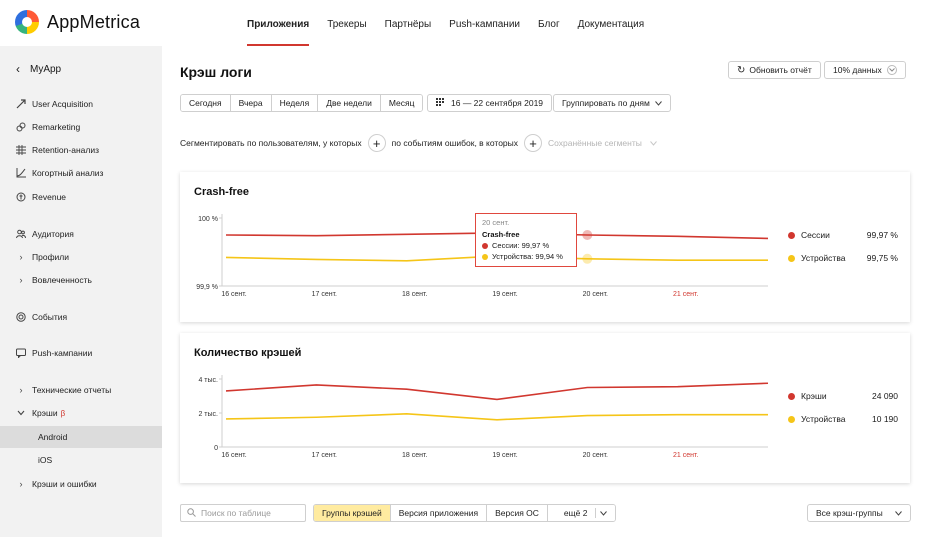 This screenshot has height=537, width=936. I want to click on sidebar-item-events: События, so click(81, 317).